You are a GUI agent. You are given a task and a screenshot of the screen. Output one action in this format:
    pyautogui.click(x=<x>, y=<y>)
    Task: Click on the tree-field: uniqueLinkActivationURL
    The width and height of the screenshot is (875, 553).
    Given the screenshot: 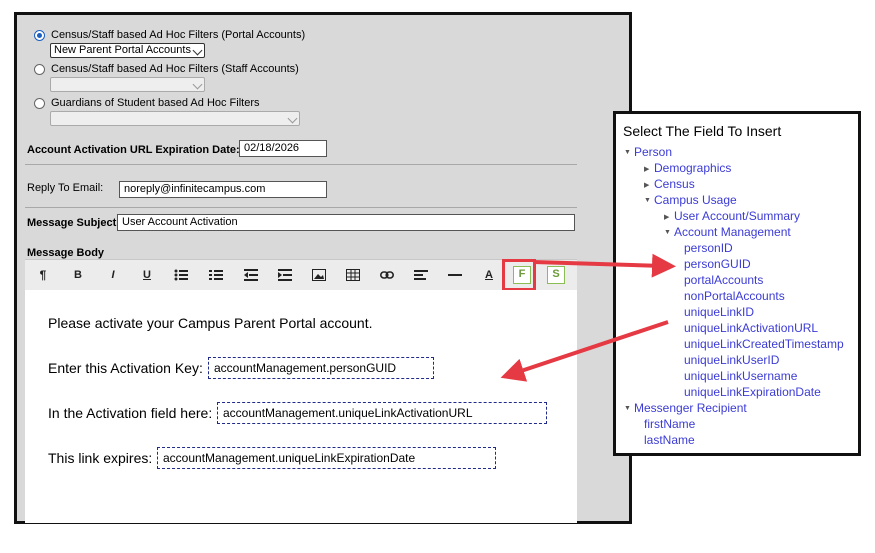 What is the action you would take?
    pyautogui.click(x=751, y=328)
    